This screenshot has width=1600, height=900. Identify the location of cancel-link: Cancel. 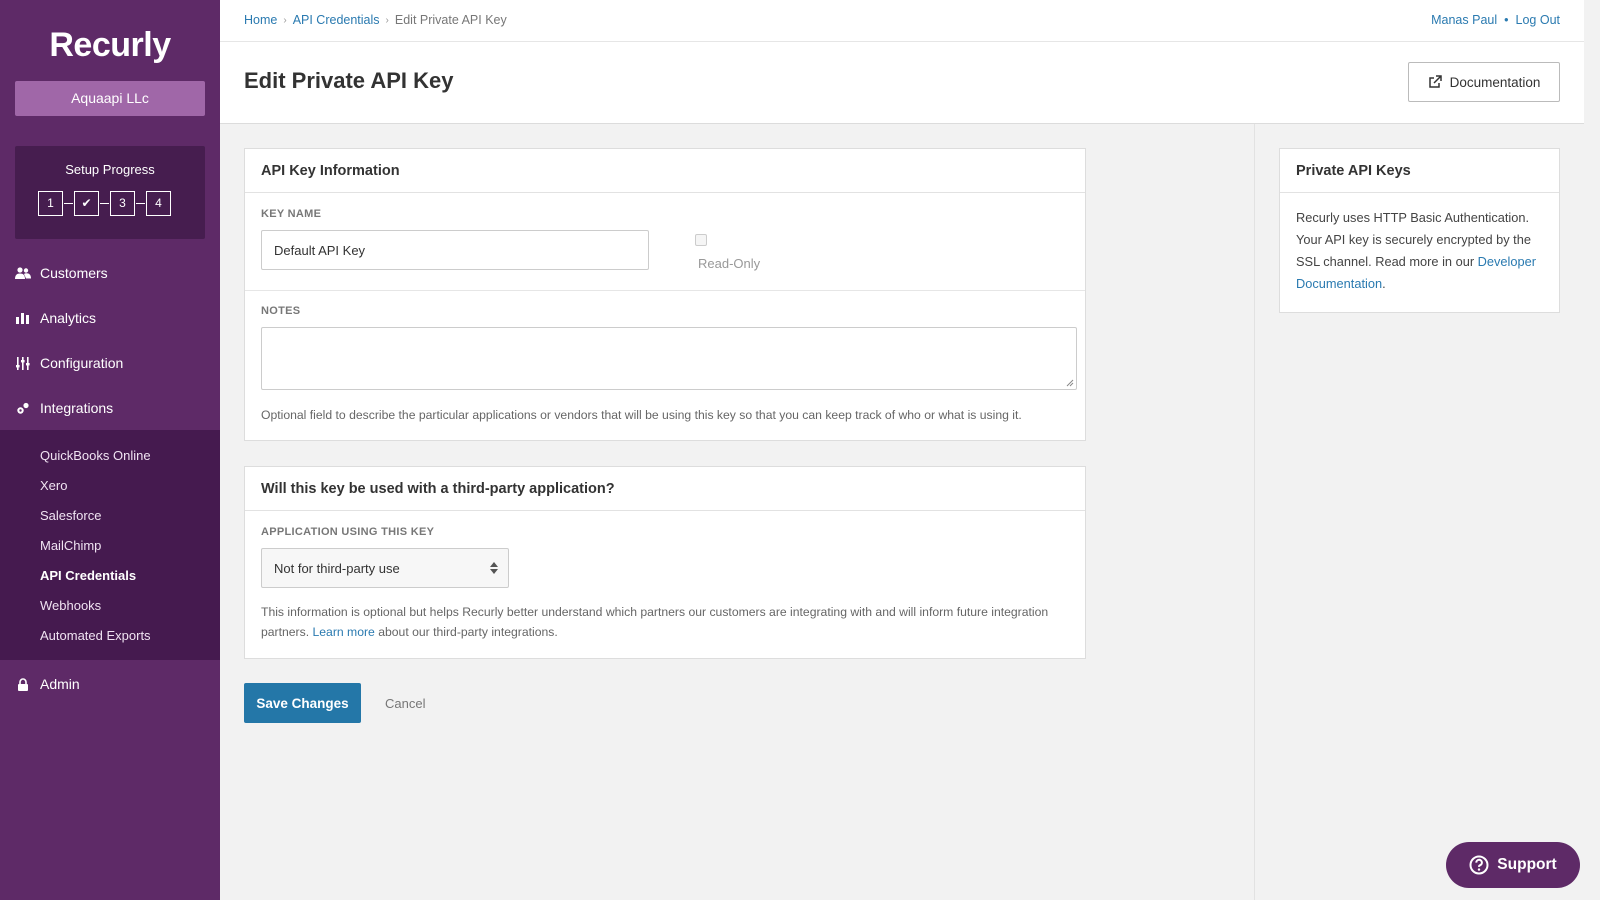
(405, 703).